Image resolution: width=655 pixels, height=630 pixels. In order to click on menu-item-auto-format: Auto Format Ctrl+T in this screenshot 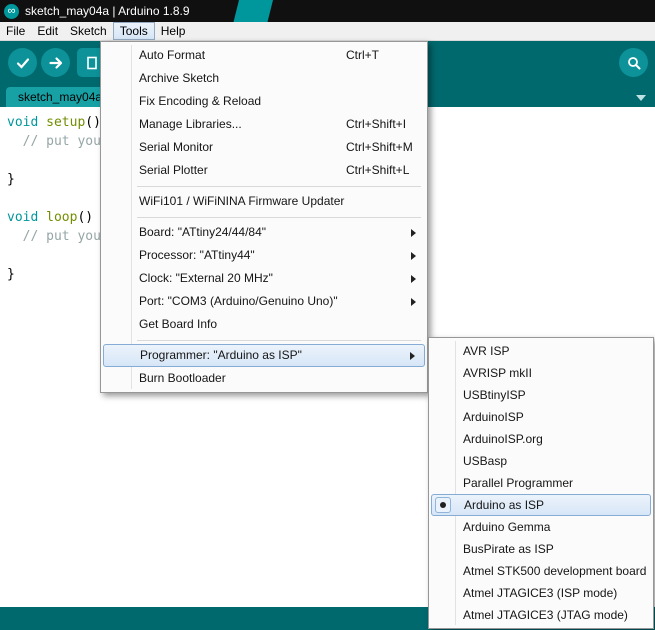, I will do `click(264, 55)`.